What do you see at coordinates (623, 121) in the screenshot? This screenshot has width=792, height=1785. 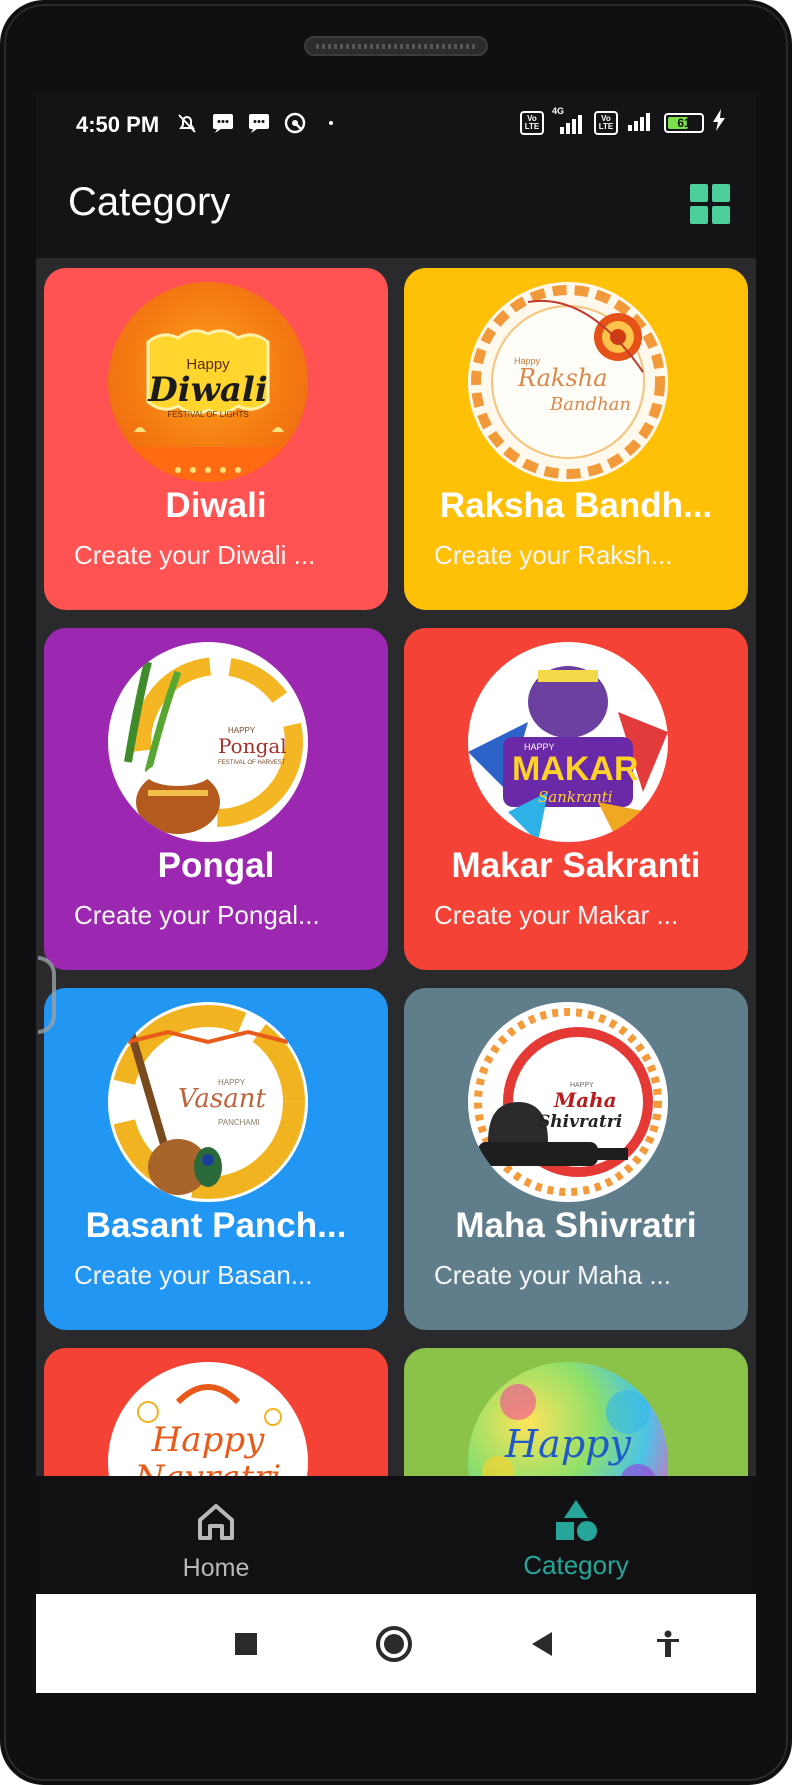 I see `system-status-icons: Vo LTE 4G Vo LTE 61` at bounding box center [623, 121].